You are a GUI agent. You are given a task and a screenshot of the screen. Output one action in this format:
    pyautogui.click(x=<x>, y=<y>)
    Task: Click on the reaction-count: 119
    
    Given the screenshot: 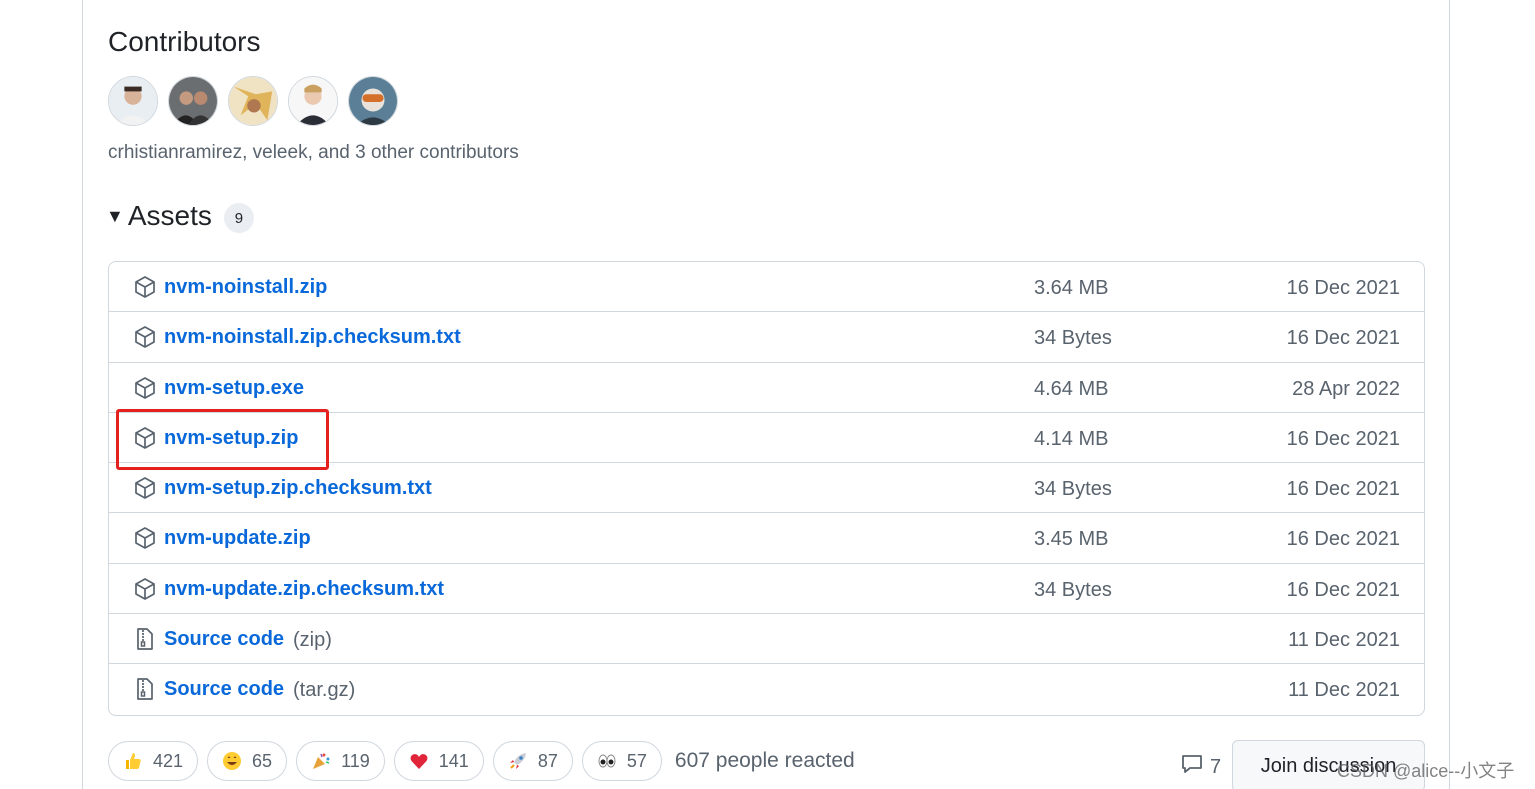 What is the action you would take?
    pyautogui.click(x=355, y=760)
    